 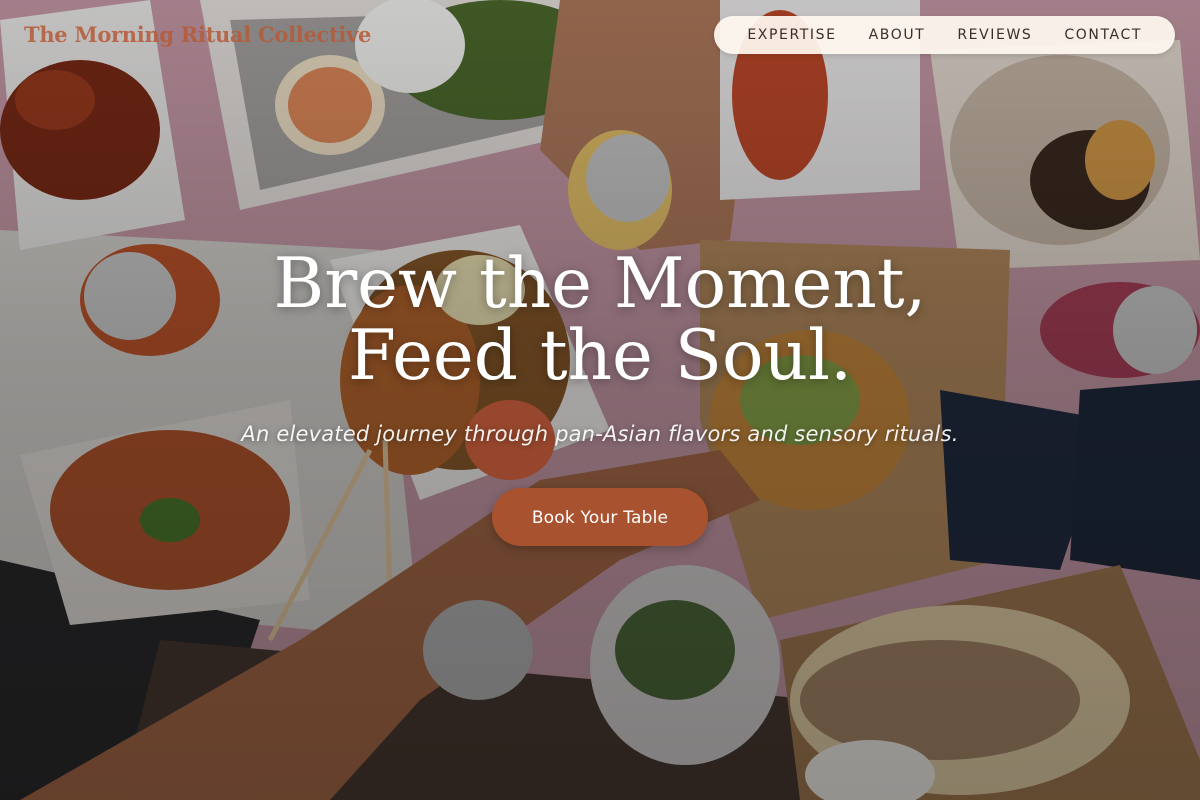 What do you see at coordinates (944, 35) in the screenshot?
I see `top-navigation: EXPERTISE ABOUT REVIEWS CONTACT` at bounding box center [944, 35].